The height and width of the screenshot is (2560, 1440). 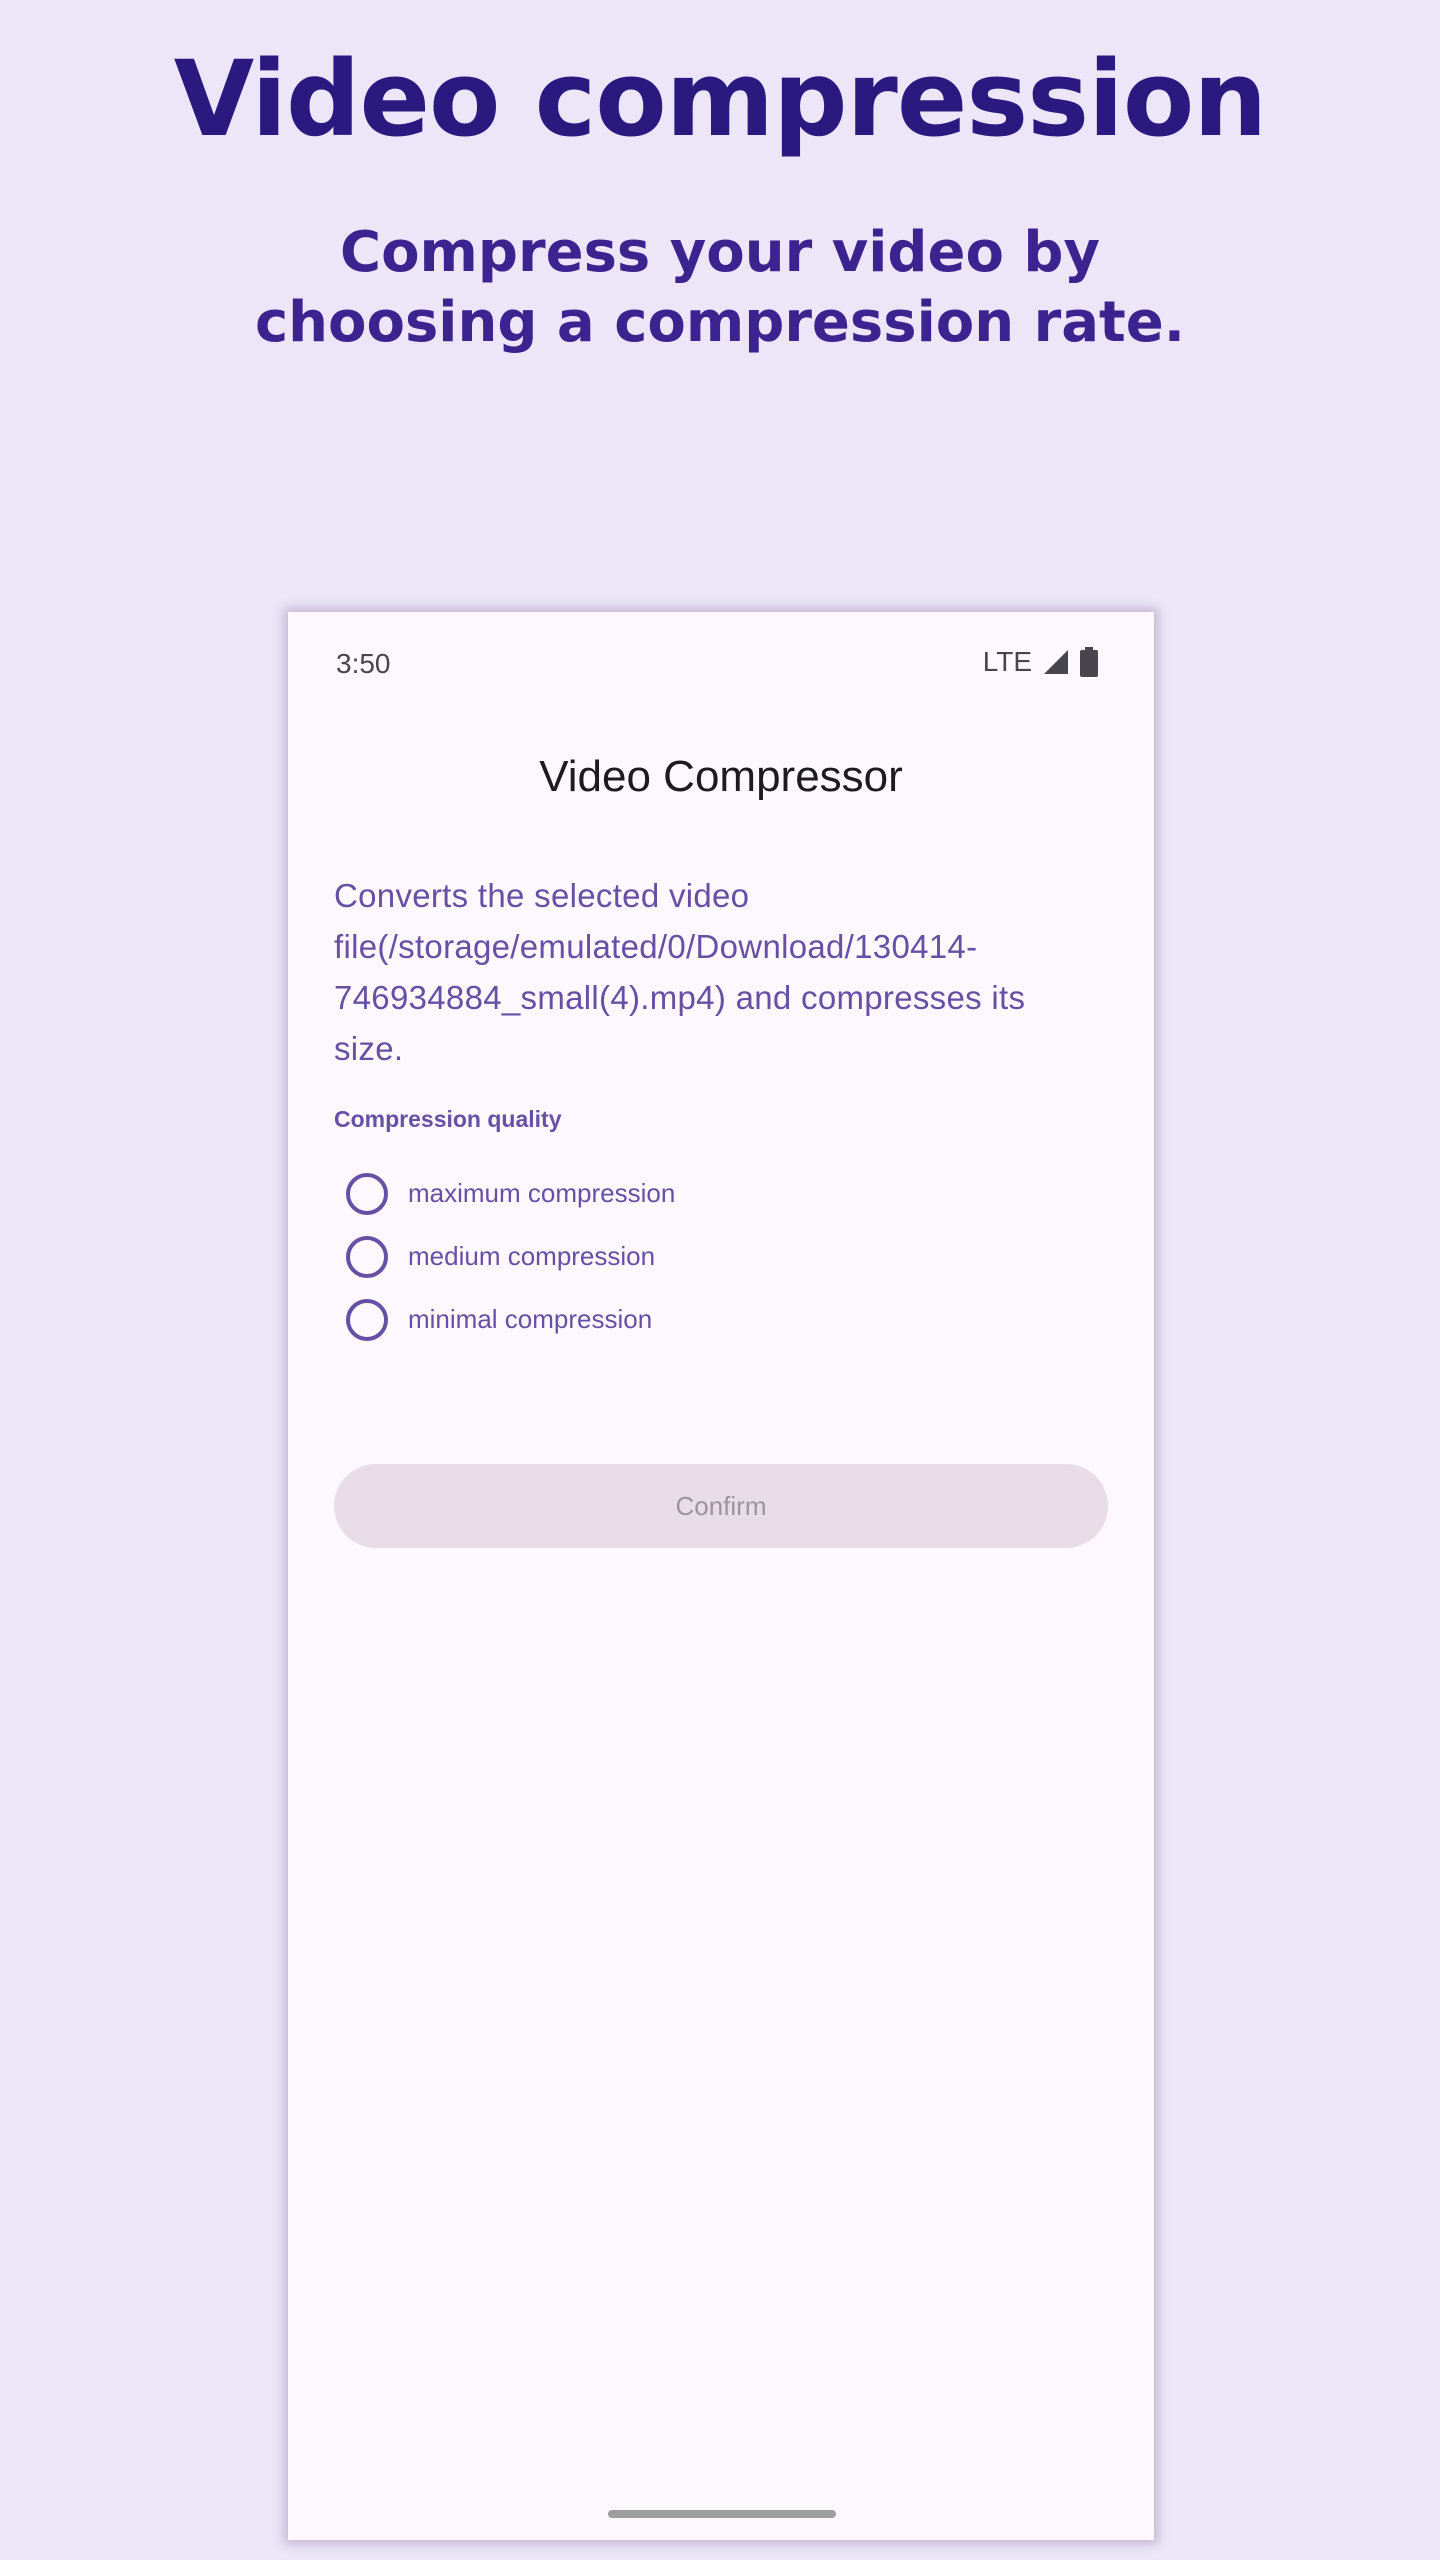 I want to click on network-type: LTE, so click(x=1007, y=661).